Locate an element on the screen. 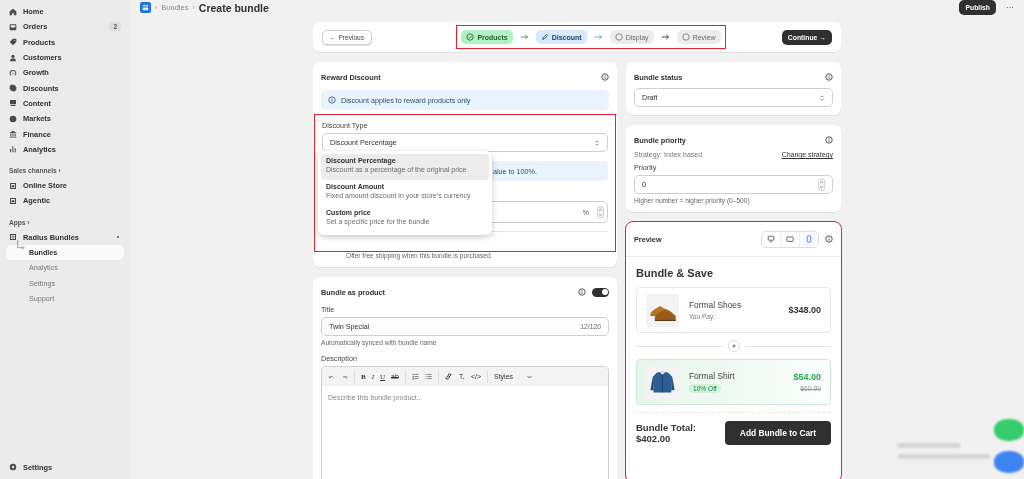  numbered-list-icon is located at coordinates (415, 376).